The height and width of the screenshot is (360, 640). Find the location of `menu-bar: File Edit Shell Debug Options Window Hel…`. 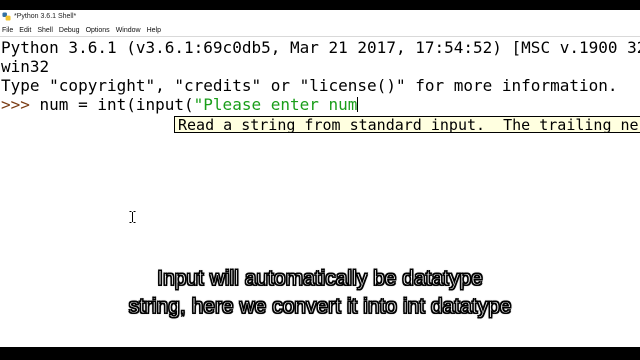

menu-bar: File Edit Shell Debug Options Window Hel… is located at coordinates (320, 30).